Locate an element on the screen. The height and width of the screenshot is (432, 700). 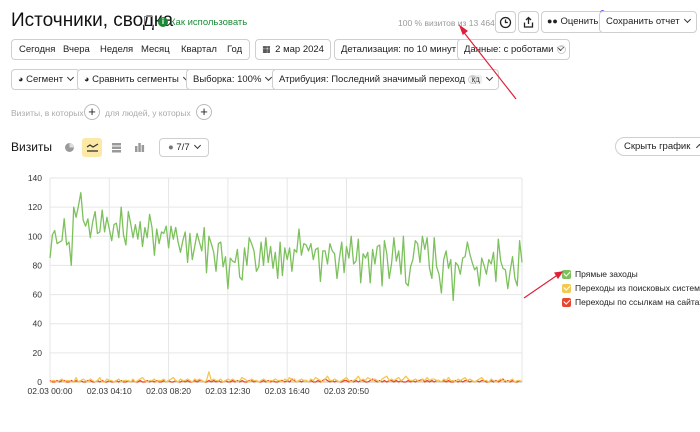
add-people-filter-button: + is located at coordinates (204, 112).